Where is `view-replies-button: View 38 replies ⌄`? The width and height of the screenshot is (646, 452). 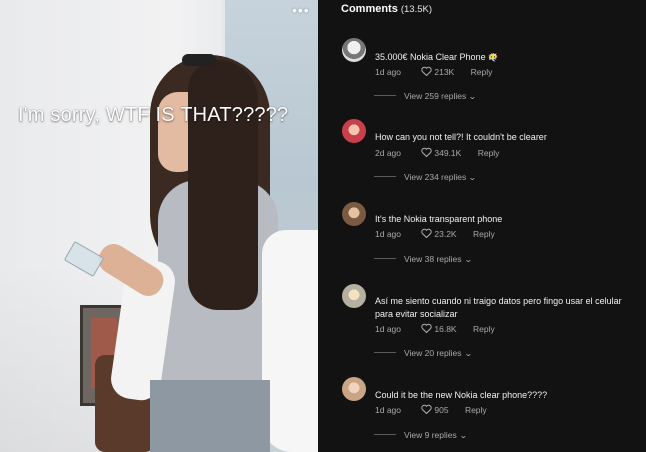 view-replies-button: View 38 replies ⌄ is located at coordinates (423, 259).